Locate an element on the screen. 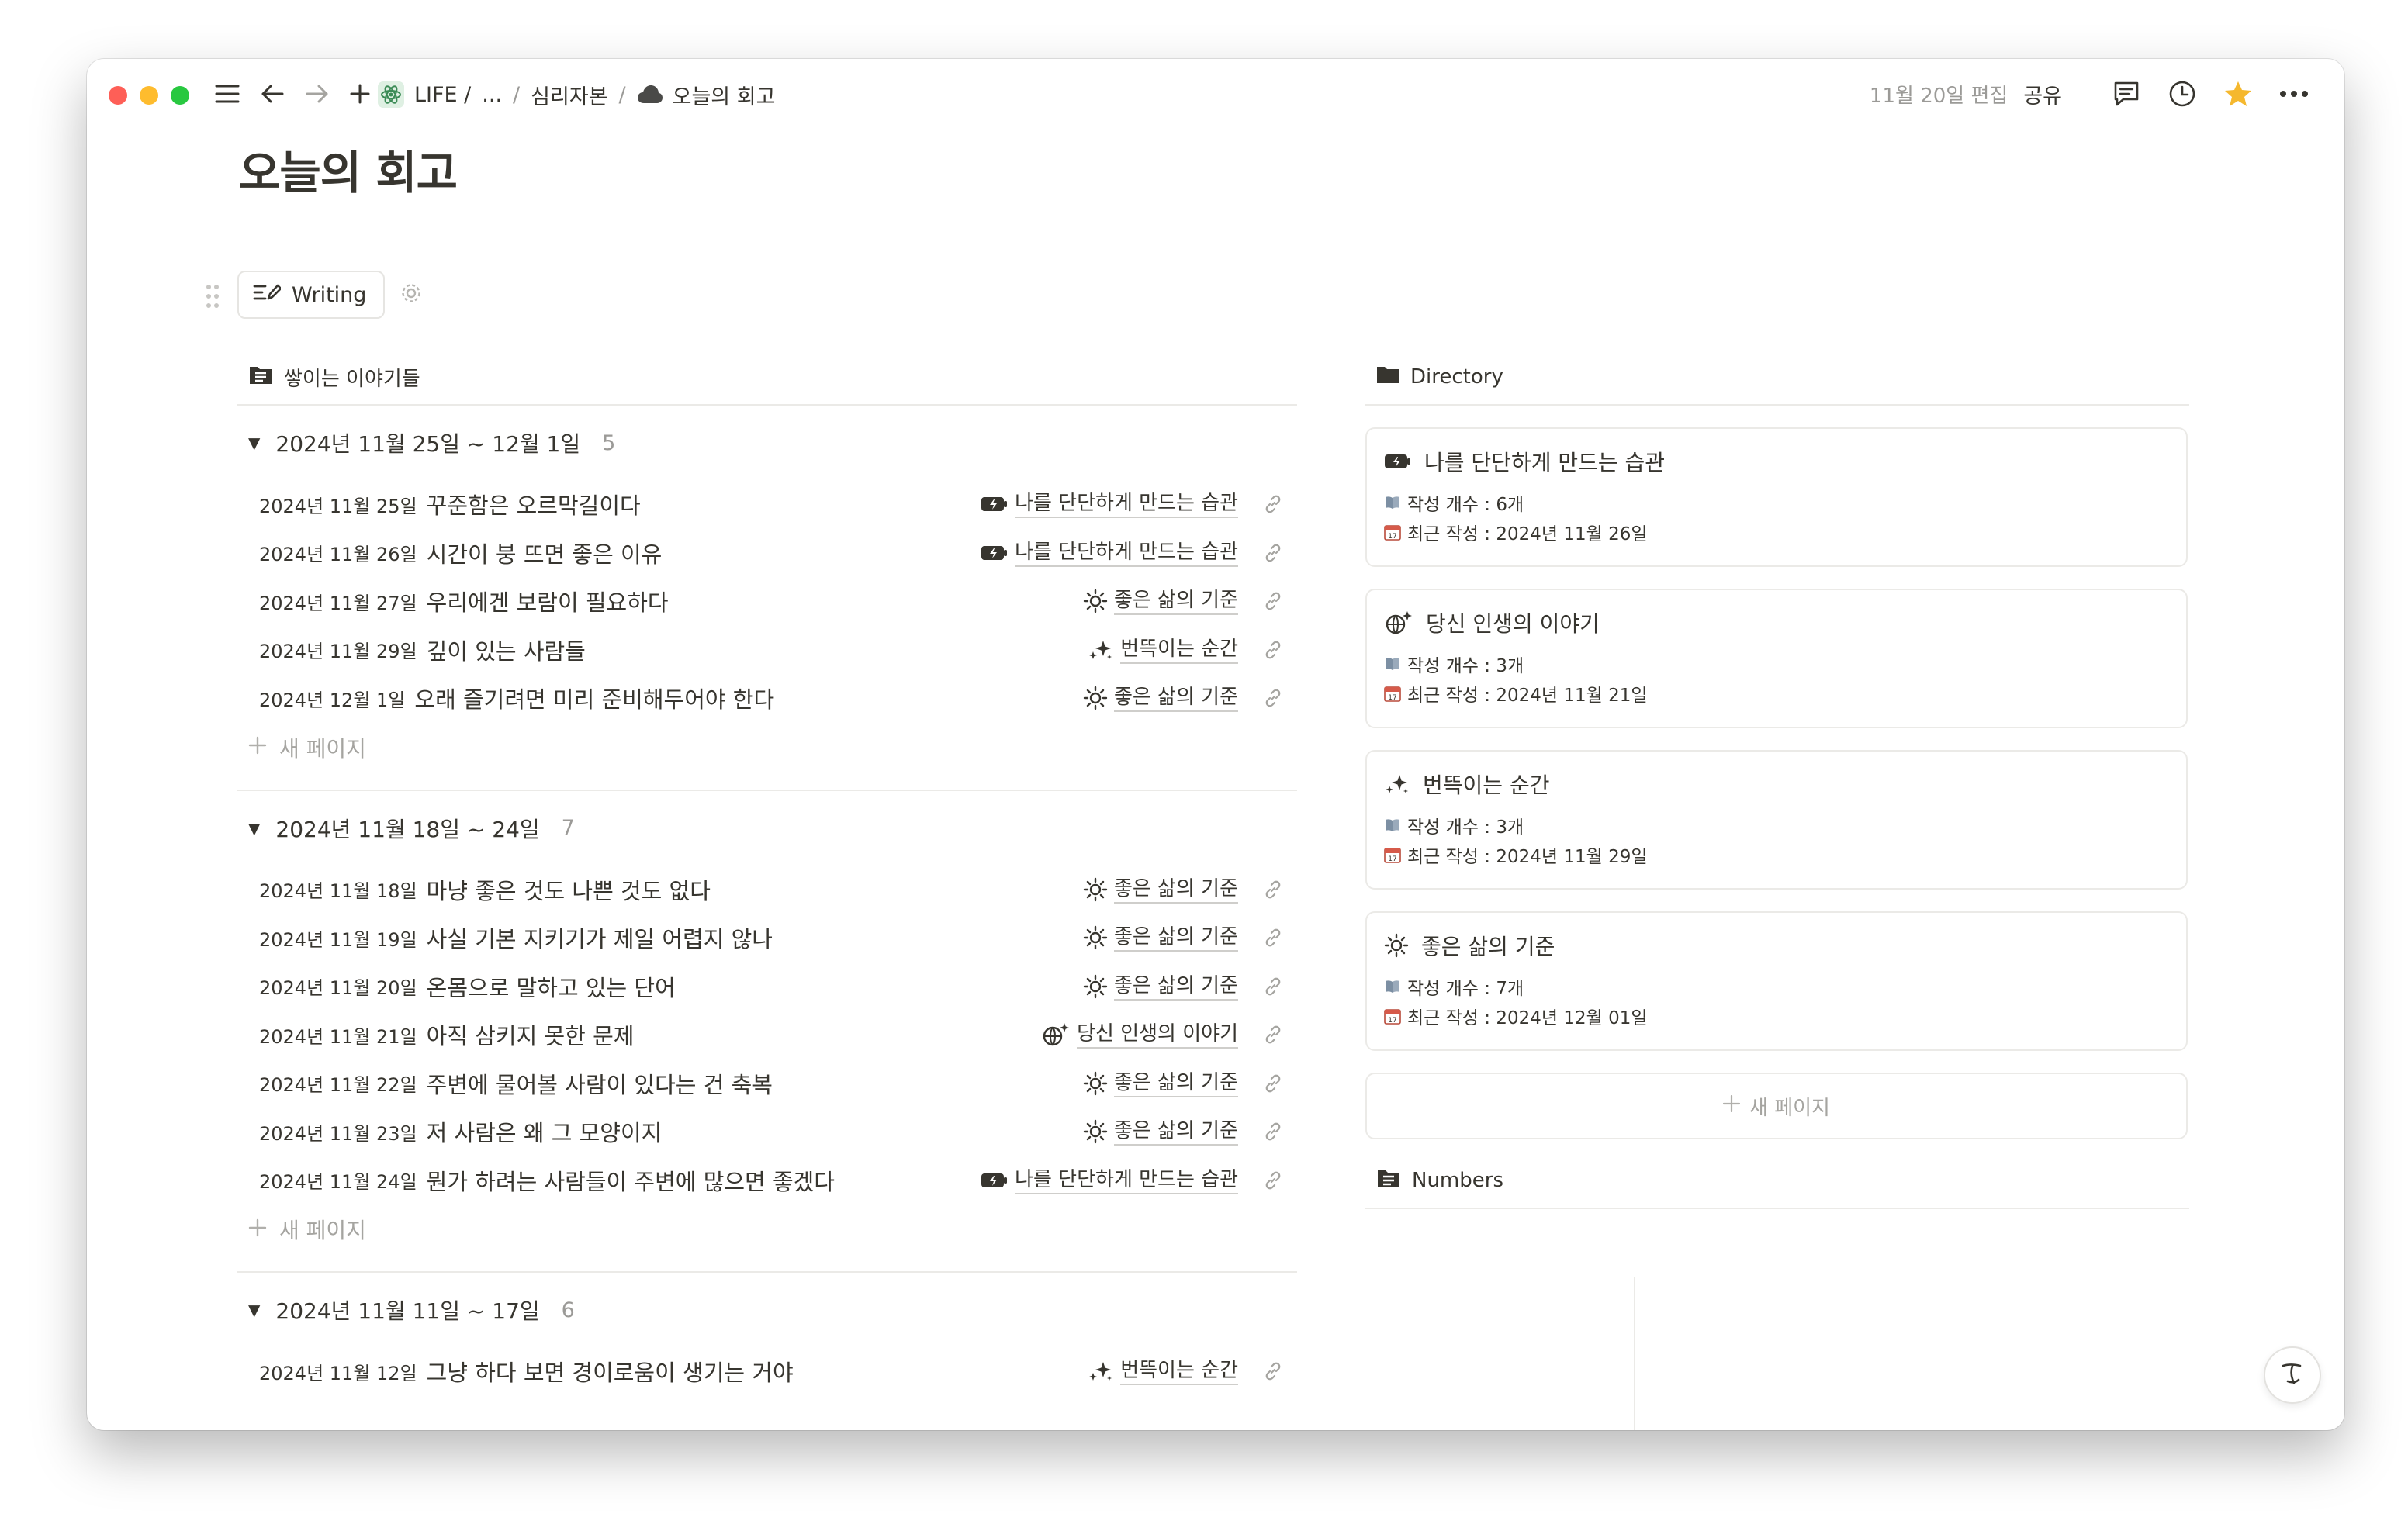 This screenshot has width=2408, height=1531. forward-arrow-icon is located at coordinates (317, 93).